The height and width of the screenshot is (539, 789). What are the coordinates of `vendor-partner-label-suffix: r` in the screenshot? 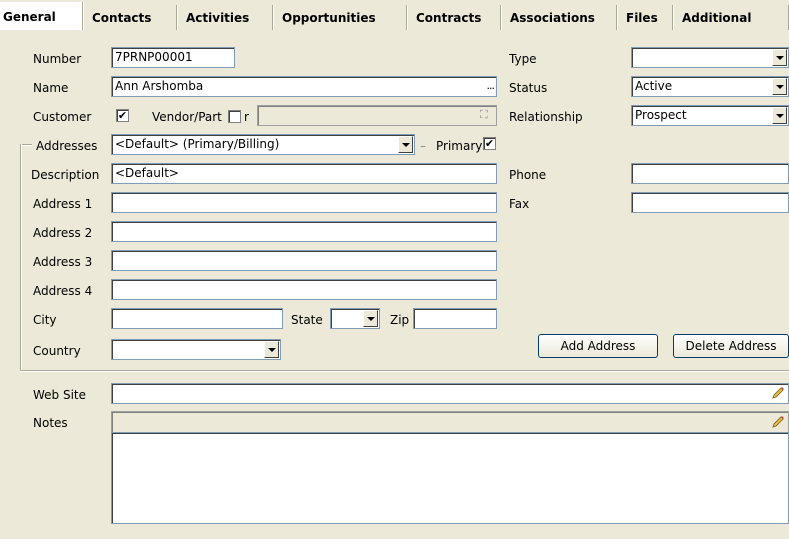 It's located at (246, 117).